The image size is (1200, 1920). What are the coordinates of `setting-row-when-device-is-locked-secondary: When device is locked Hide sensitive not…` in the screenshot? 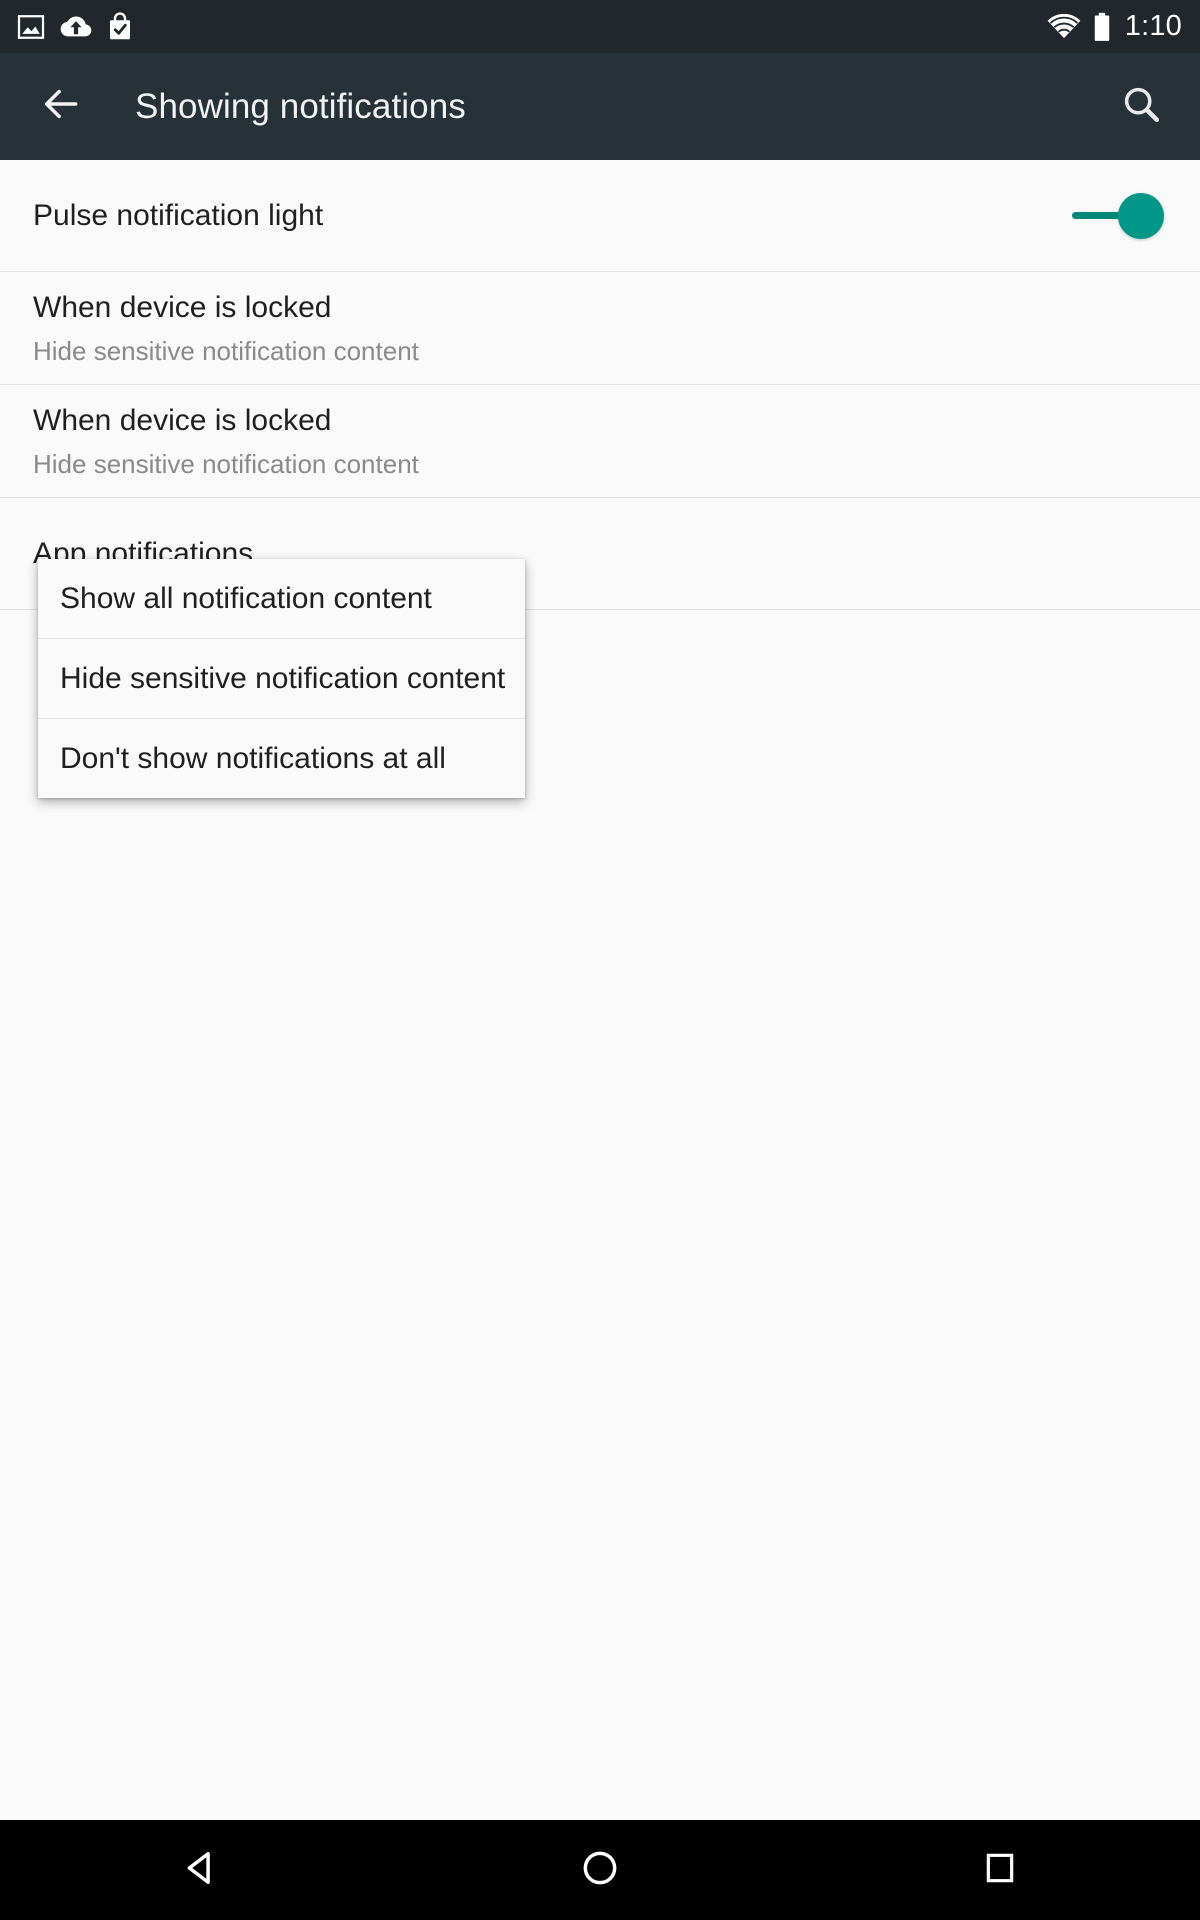 It's located at (600, 441).